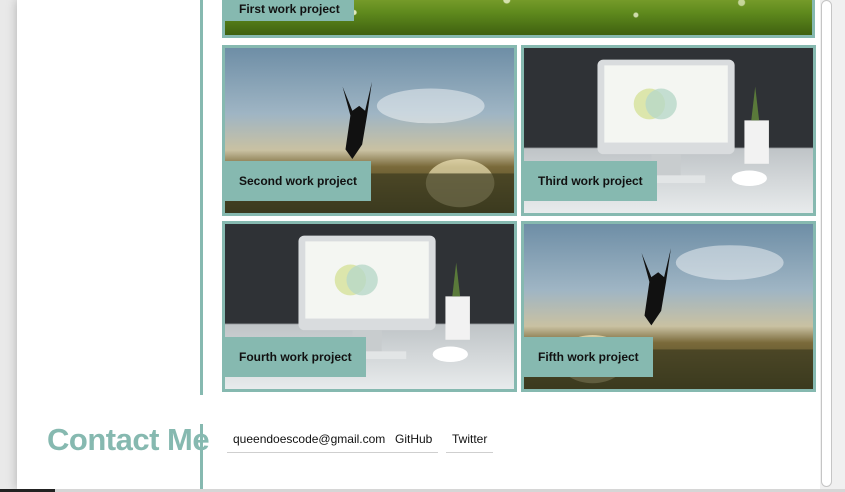 This screenshot has width=845, height=492. Describe the element at coordinates (309, 441) in the screenshot. I see `email-link: queendoescode@gmail.com` at that location.